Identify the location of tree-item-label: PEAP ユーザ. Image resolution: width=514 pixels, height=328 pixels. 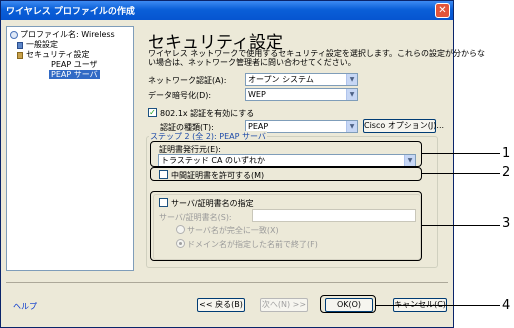
(74, 64).